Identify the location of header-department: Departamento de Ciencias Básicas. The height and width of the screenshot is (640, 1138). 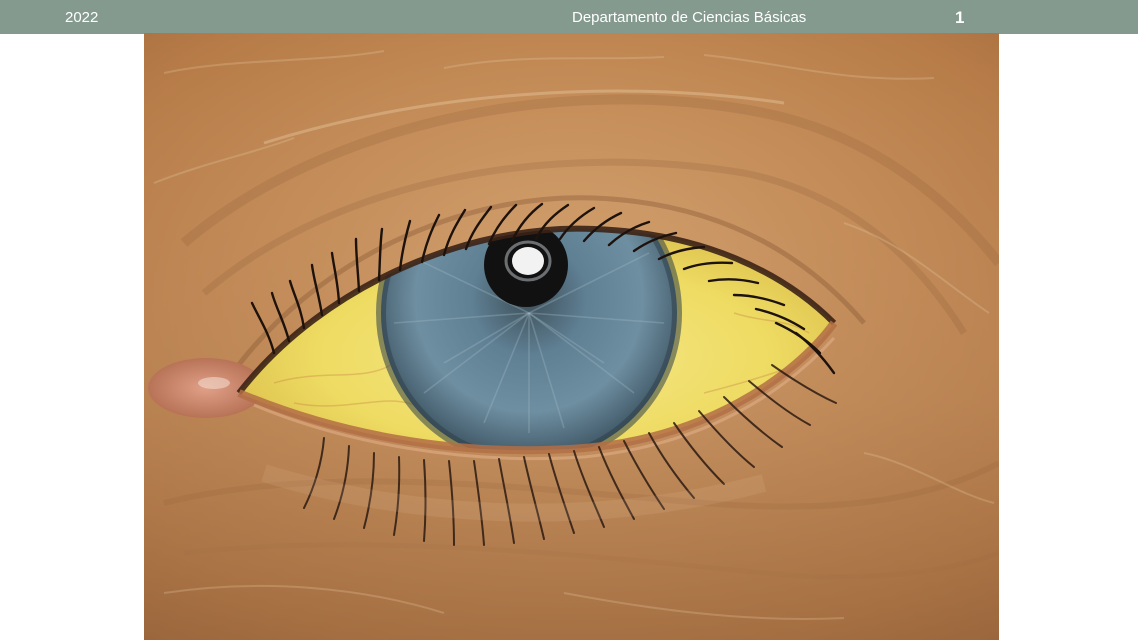
(689, 17).